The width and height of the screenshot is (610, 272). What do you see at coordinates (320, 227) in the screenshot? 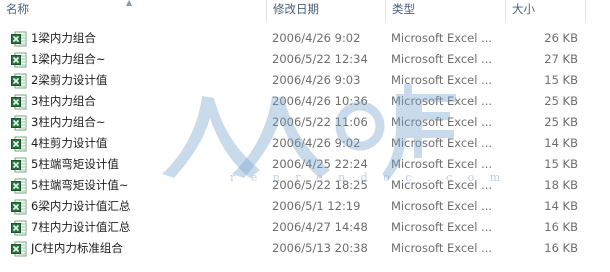
I see `file-date-modified: 2006/4/27 14:48` at bounding box center [320, 227].